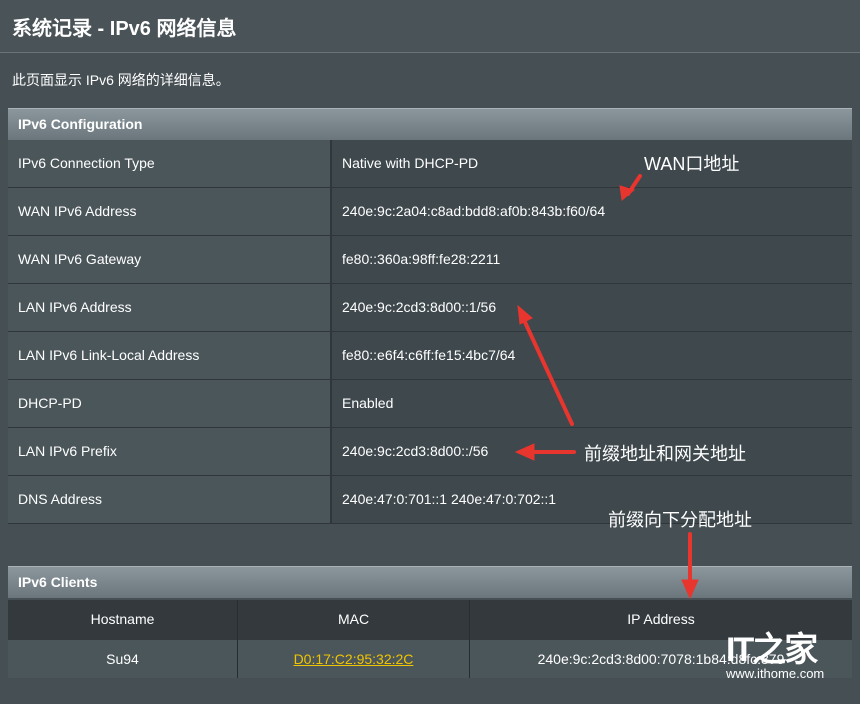 This screenshot has height=704, width=860. I want to click on config-value: 240e:9c:2a04:c8ad:bdd8:af0b:843b:f60/64, so click(474, 211).